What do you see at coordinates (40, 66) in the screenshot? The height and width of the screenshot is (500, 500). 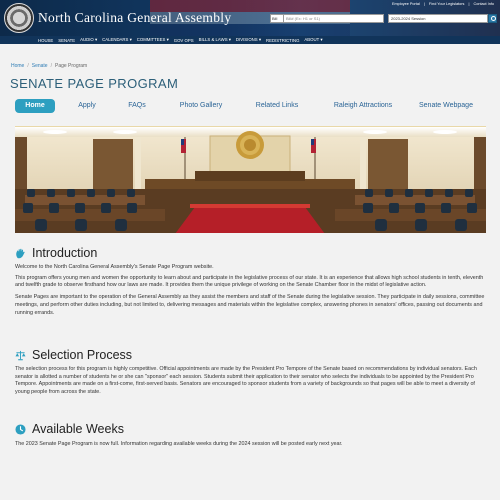 I see `breadcrumb-senate: Senate` at bounding box center [40, 66].